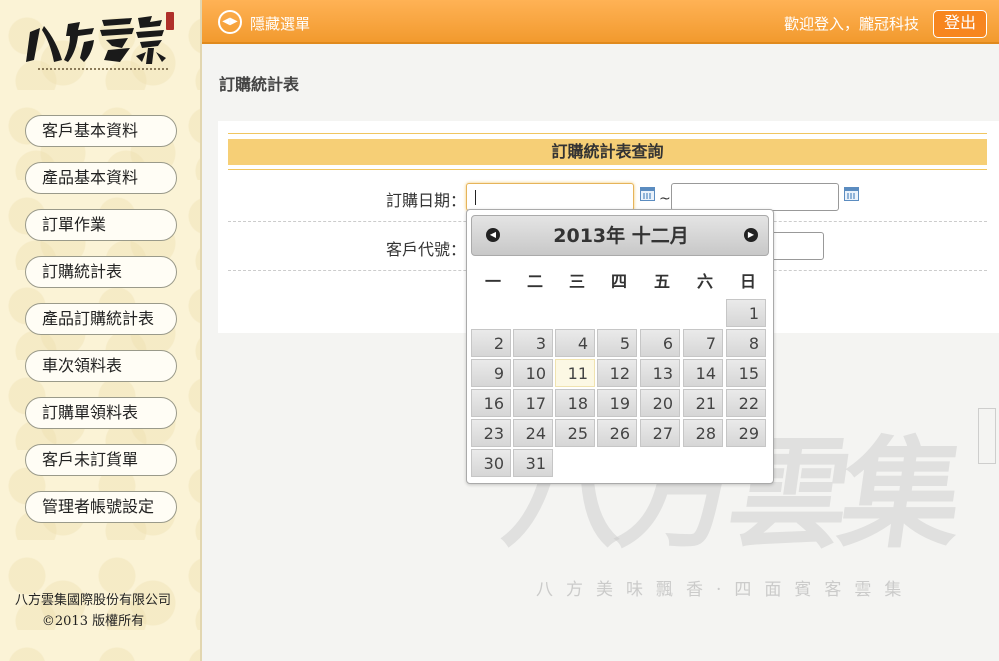 The width and height of the screenshot is (999, 661). I want to click on datepicker-title: 2013年 十二月, so click(621, 236).